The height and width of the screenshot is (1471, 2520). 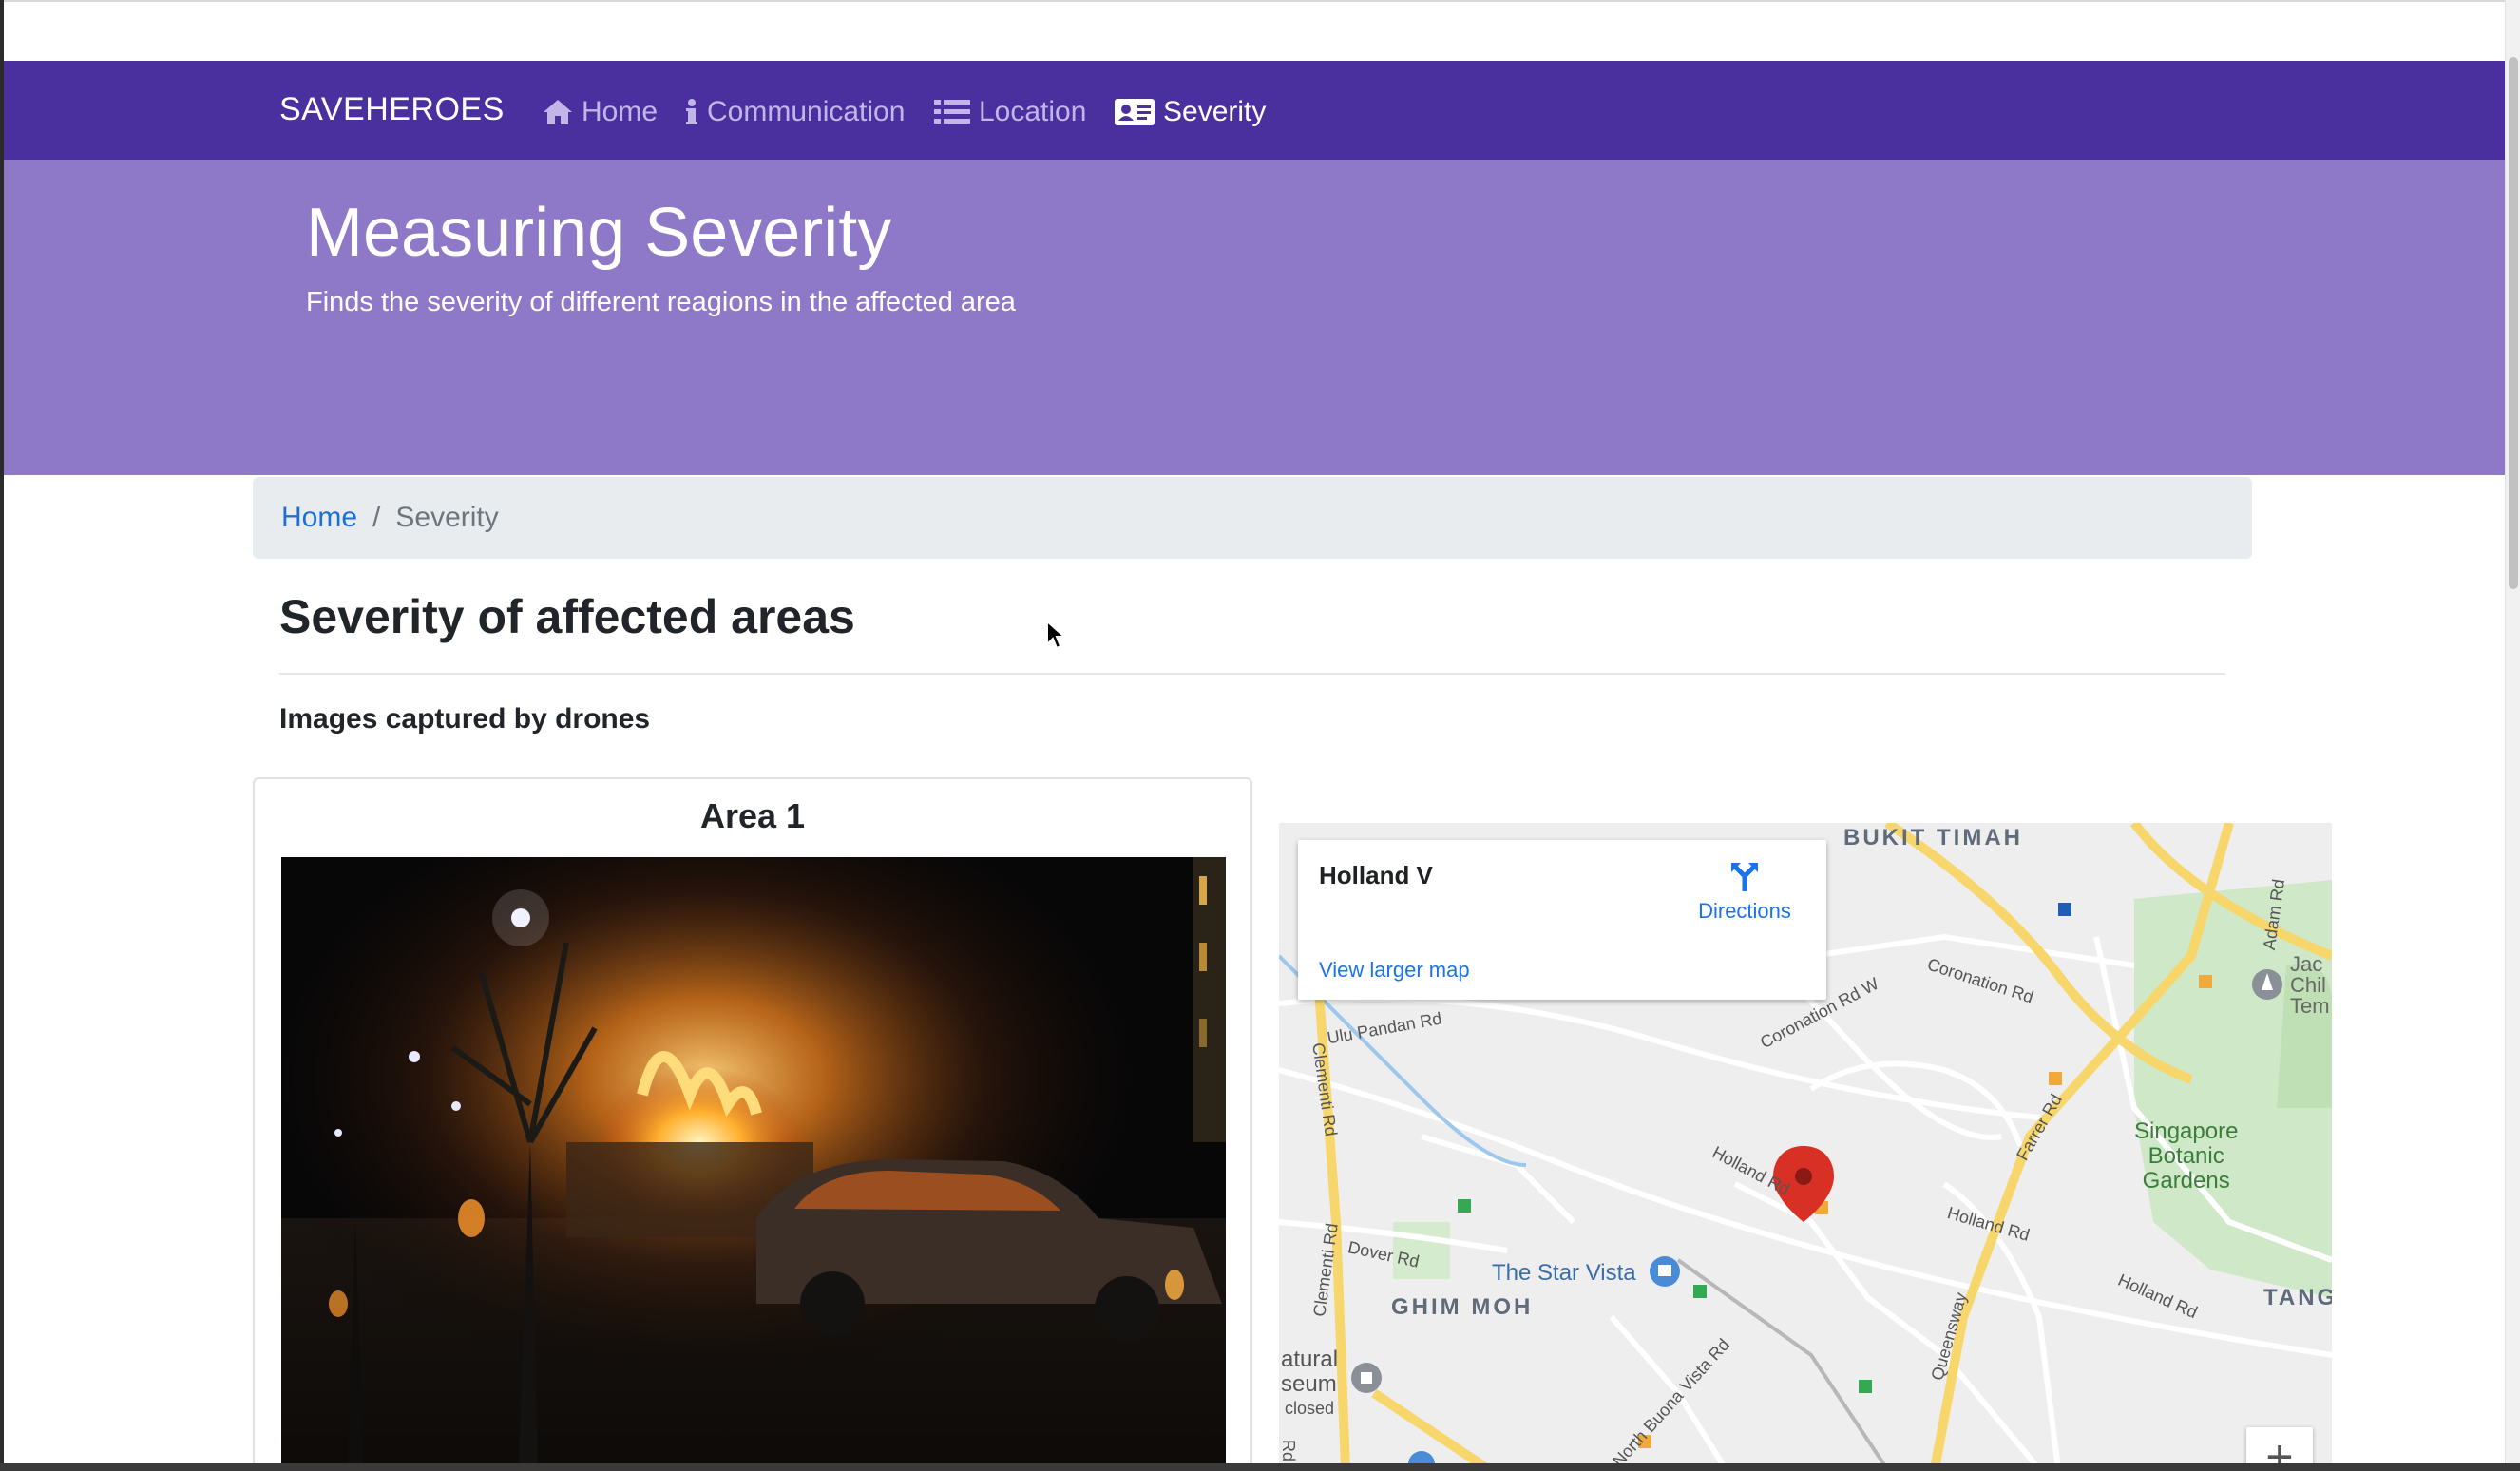 What do you see at coordinates (1252, 674) in the screenshot?
I see `divider` at bounding box center [1252, 674].